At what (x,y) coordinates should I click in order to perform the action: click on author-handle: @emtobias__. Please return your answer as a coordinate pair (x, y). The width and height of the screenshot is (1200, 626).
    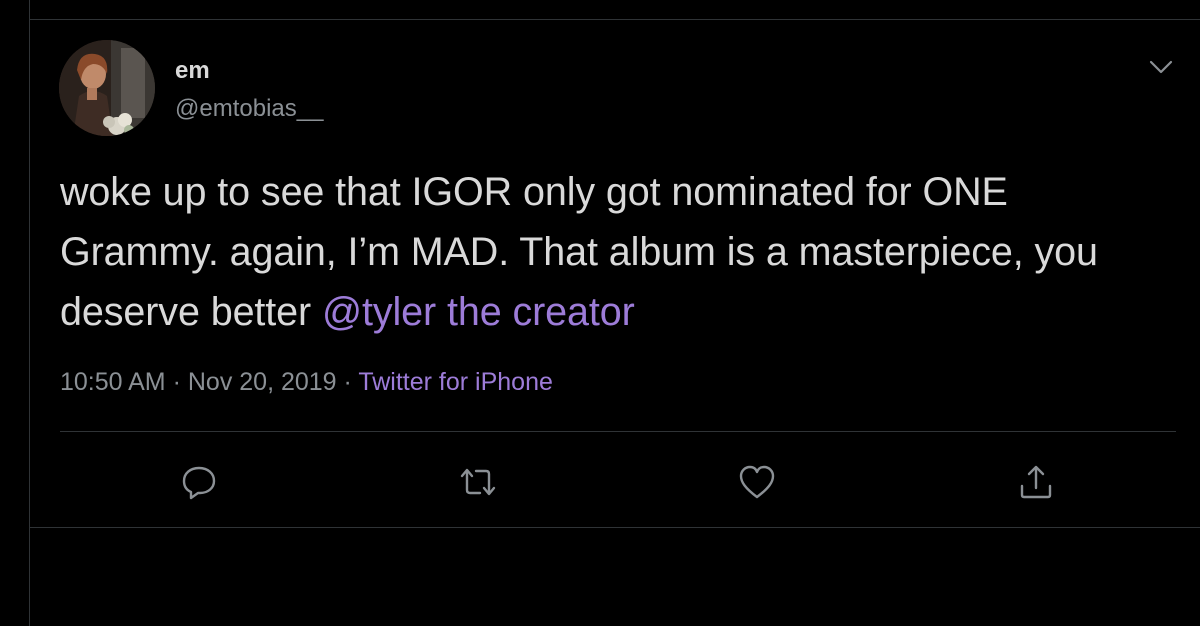
    Looking at the image, I should click on (249, 109).